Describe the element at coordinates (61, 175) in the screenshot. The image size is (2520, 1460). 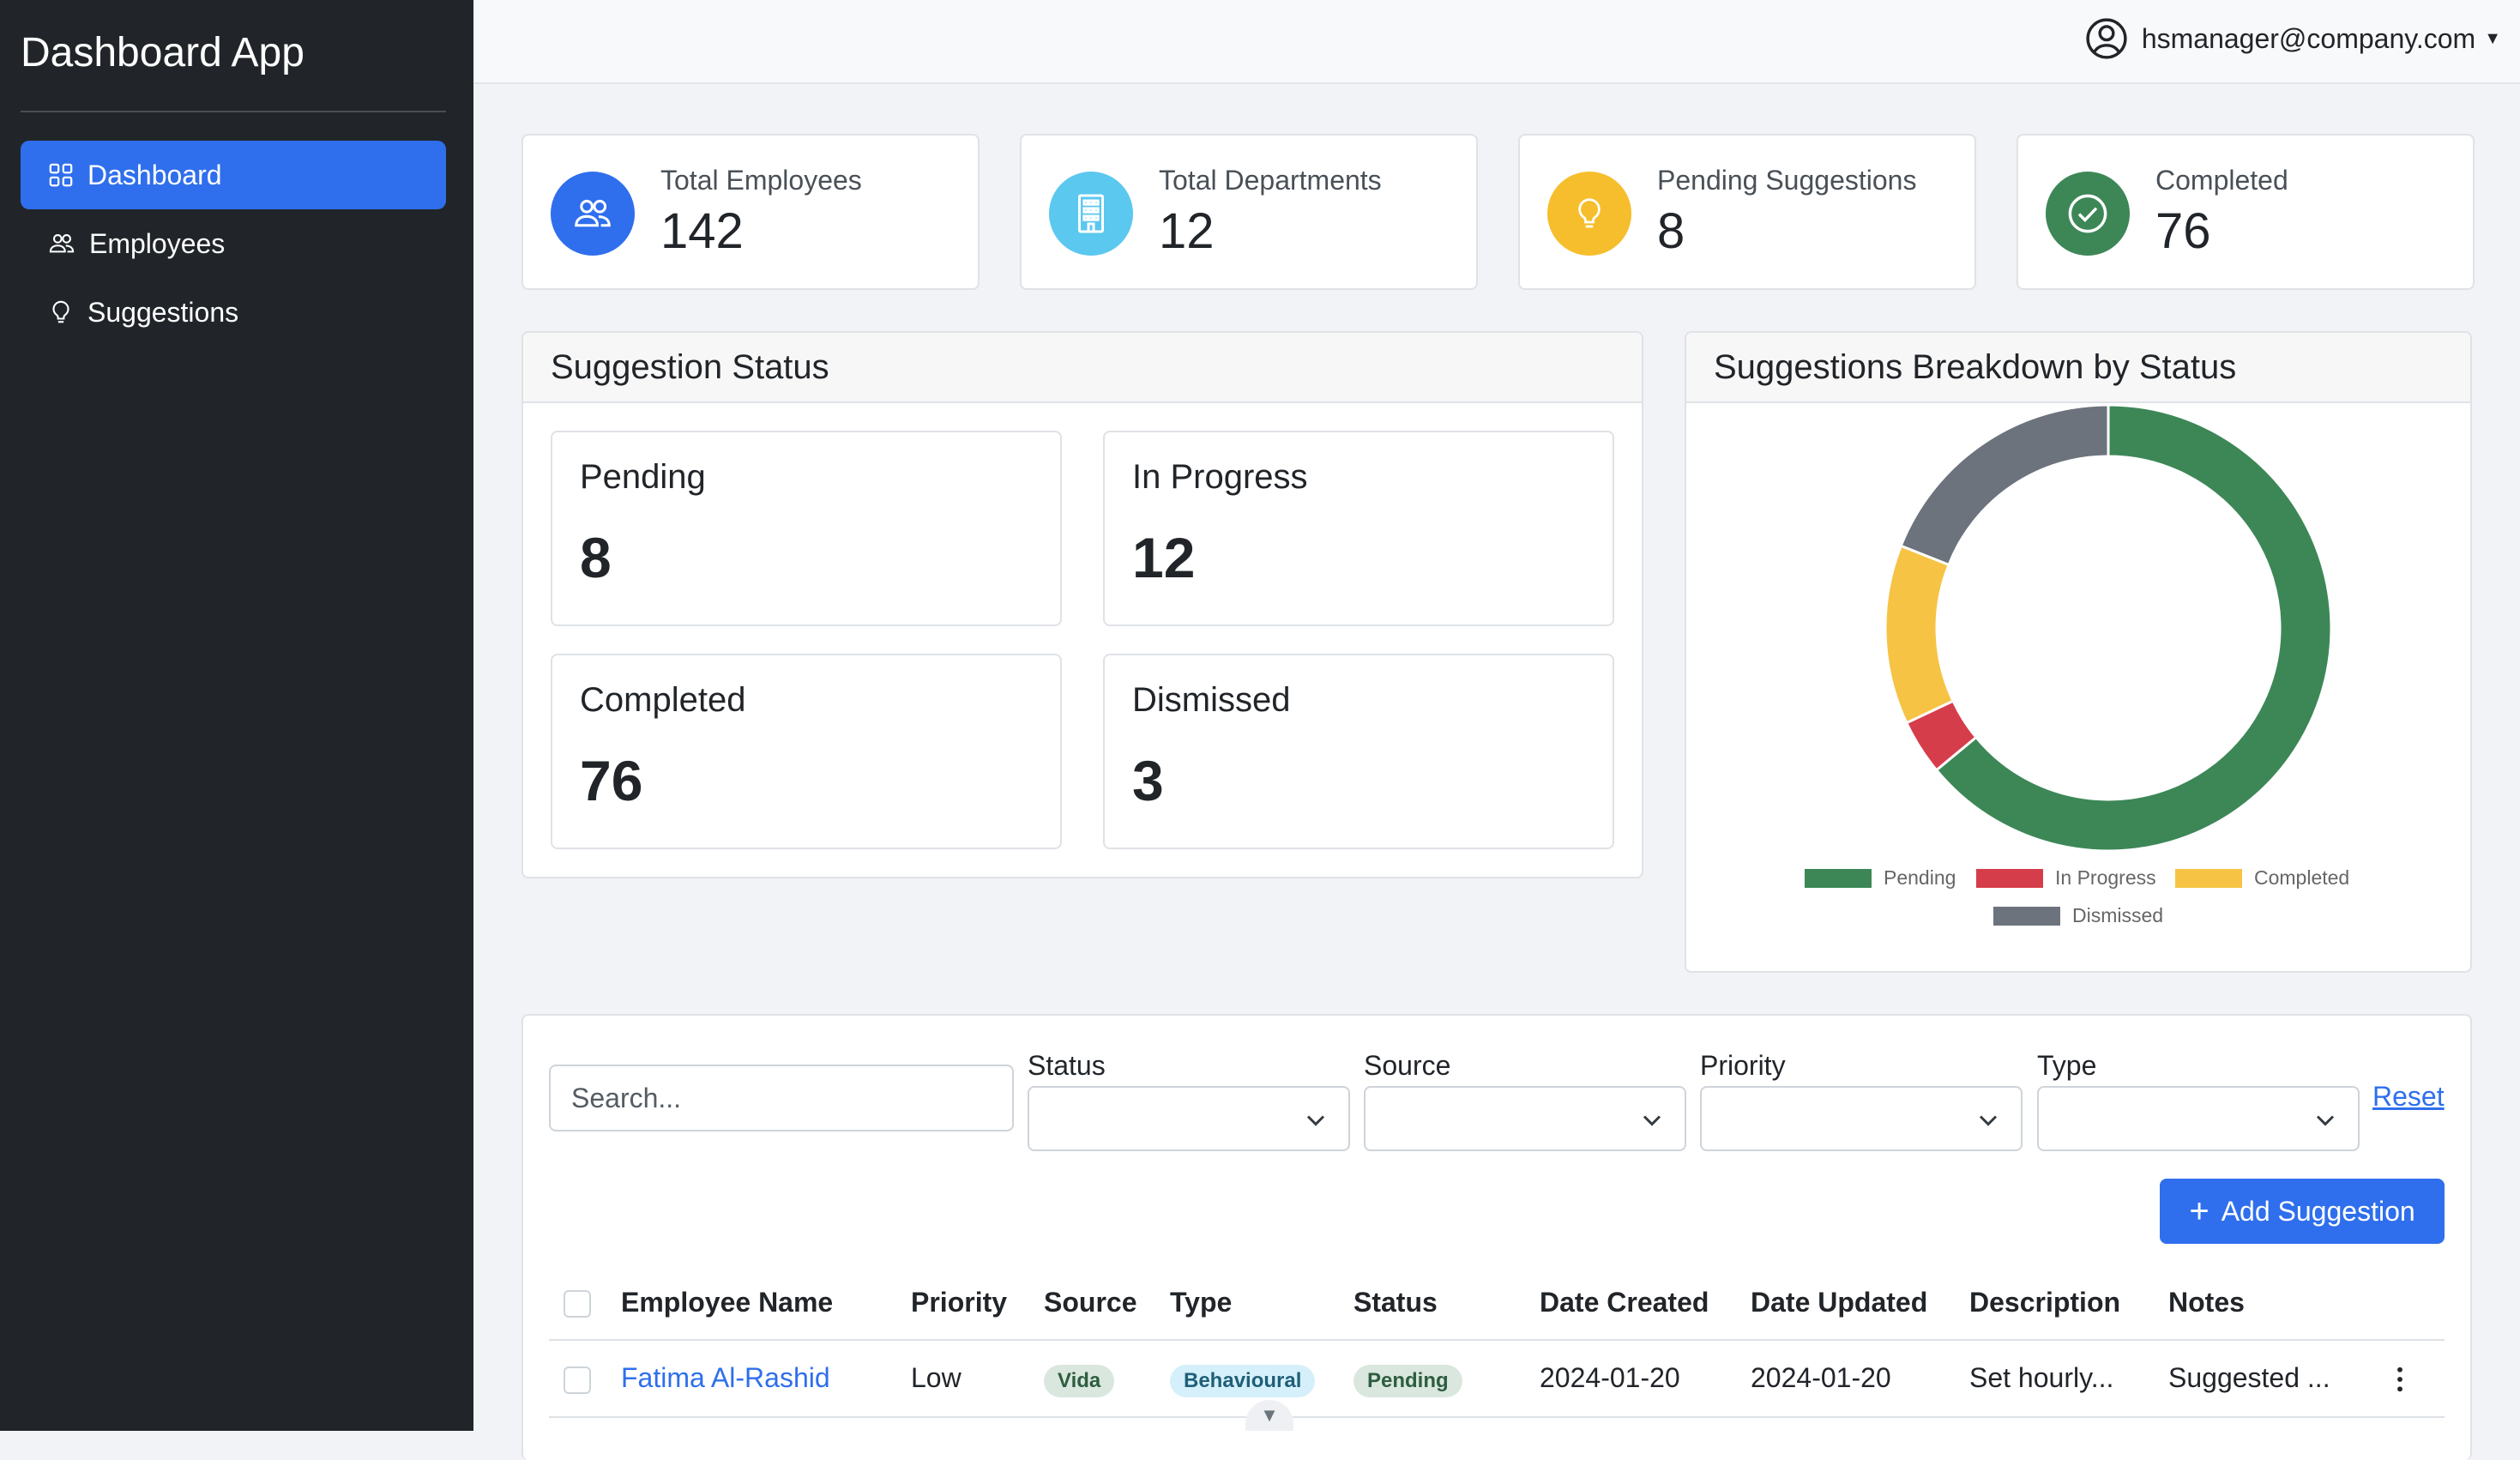
I see `grid-icon` at that location.